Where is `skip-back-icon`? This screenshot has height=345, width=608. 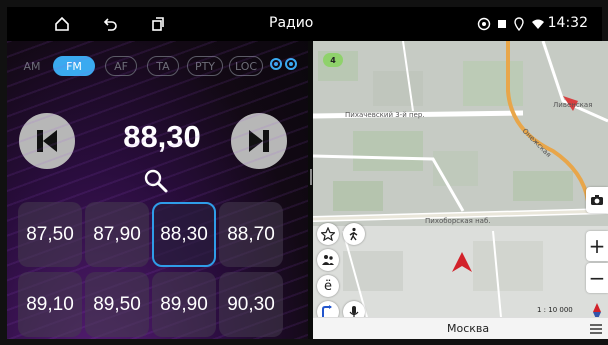
skip-back-icon is located at coordinates (47, 141).